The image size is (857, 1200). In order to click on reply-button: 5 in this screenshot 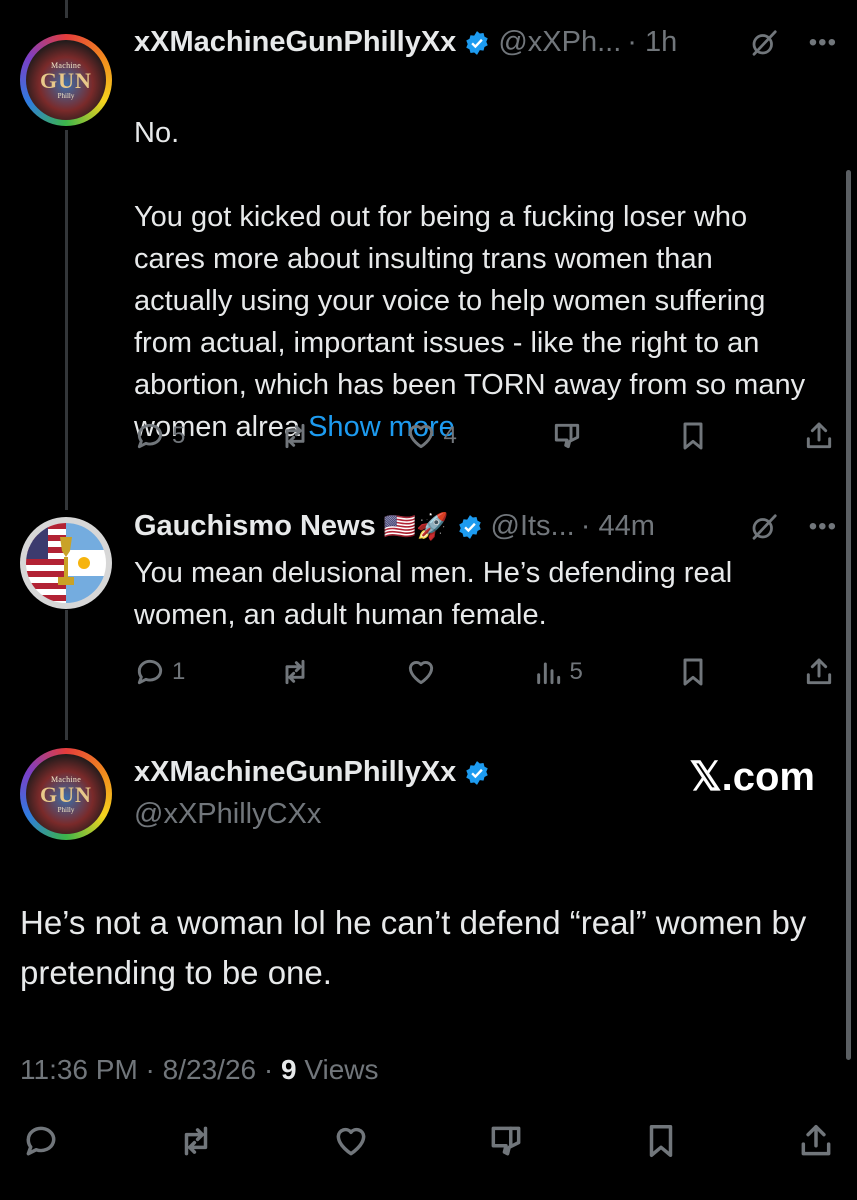, I will do `click(159, 436)`.